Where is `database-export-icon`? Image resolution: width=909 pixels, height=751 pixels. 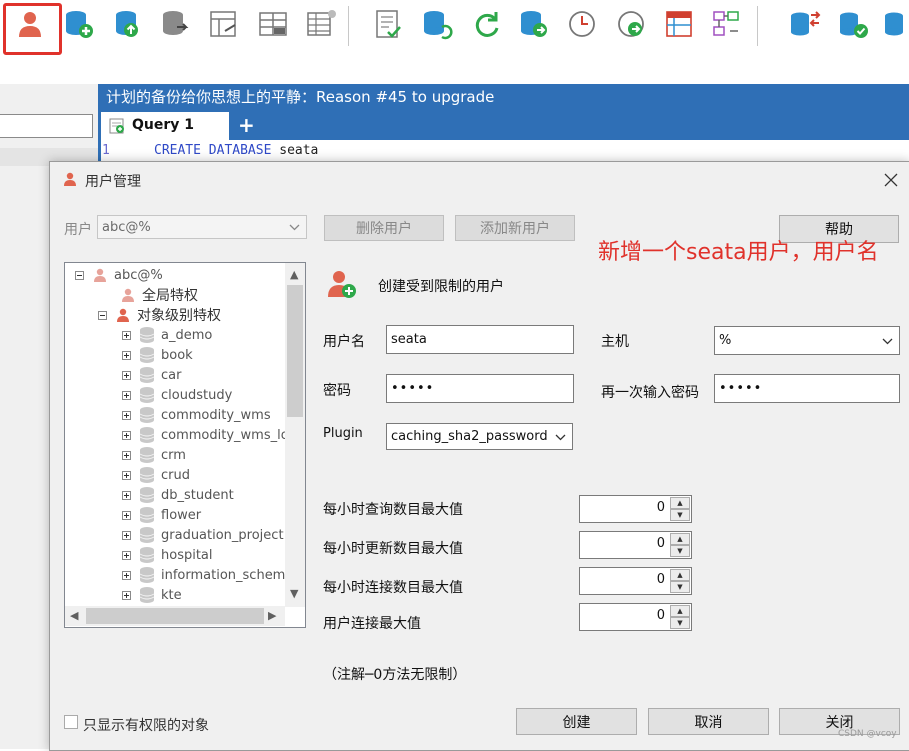
database-export-icon is located at coordinates (175, 24).